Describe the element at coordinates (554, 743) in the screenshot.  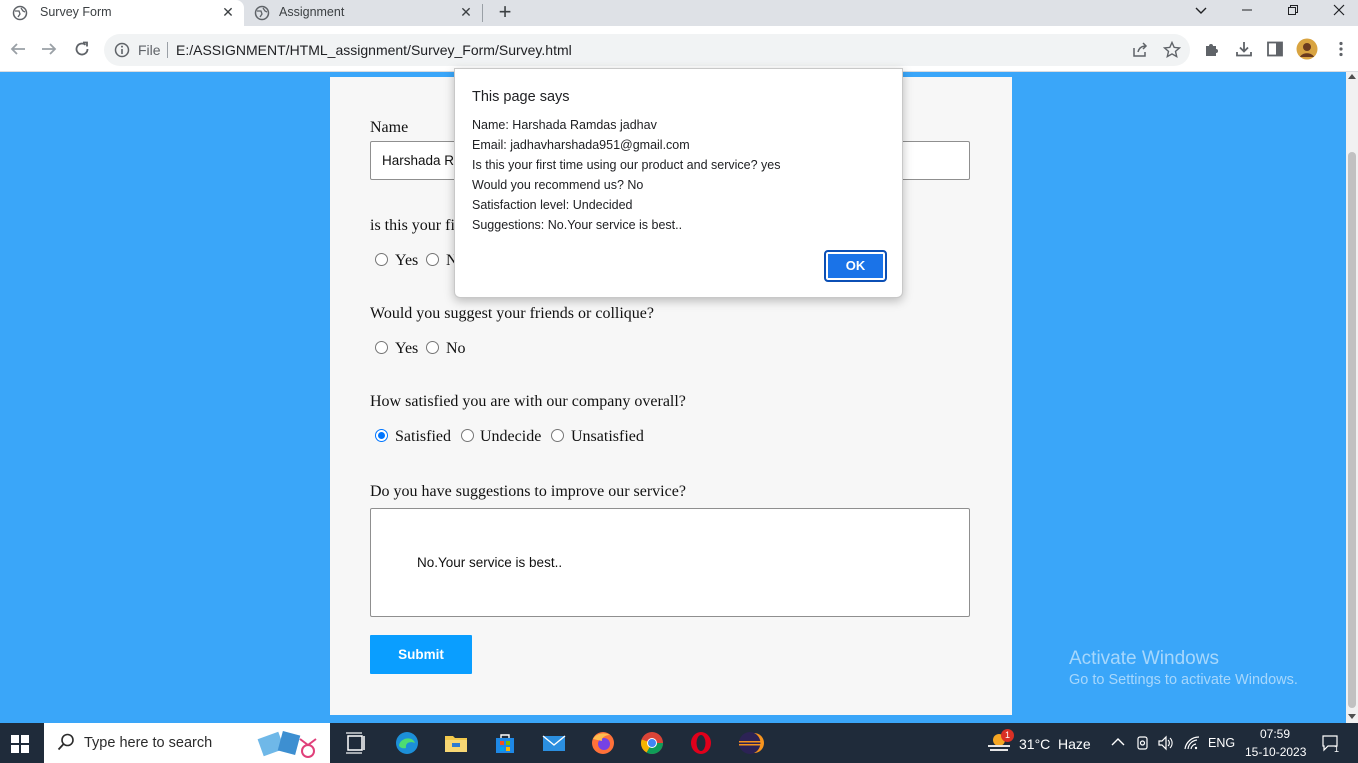
I see `mail-icon` at that location.